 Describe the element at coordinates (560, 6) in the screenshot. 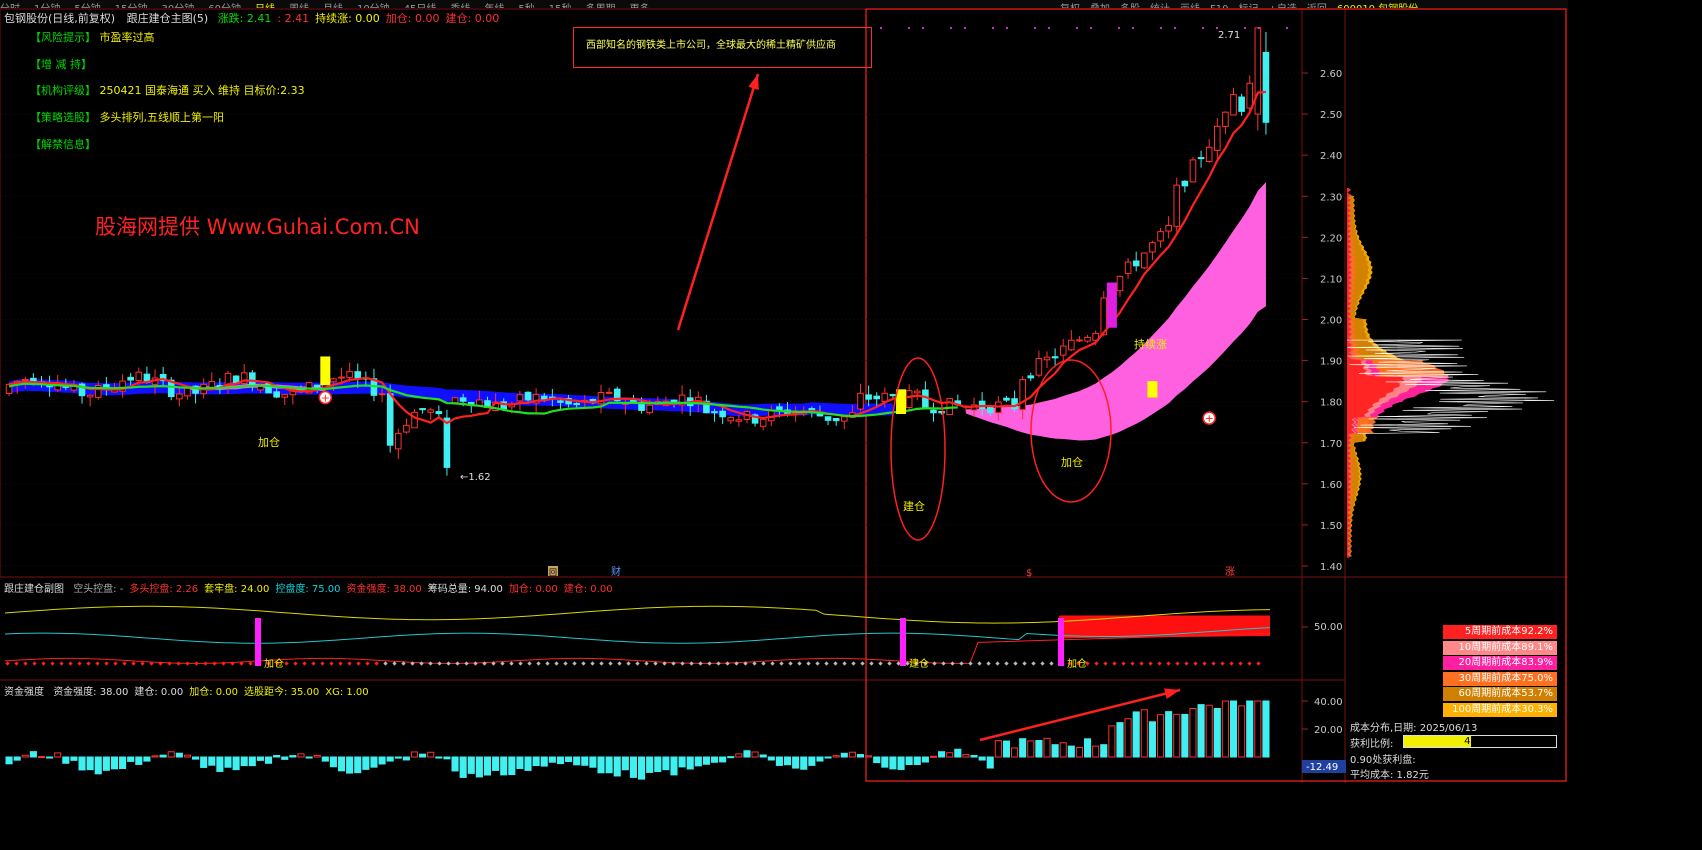

I see `period-tab-14: 15秒` at that location.